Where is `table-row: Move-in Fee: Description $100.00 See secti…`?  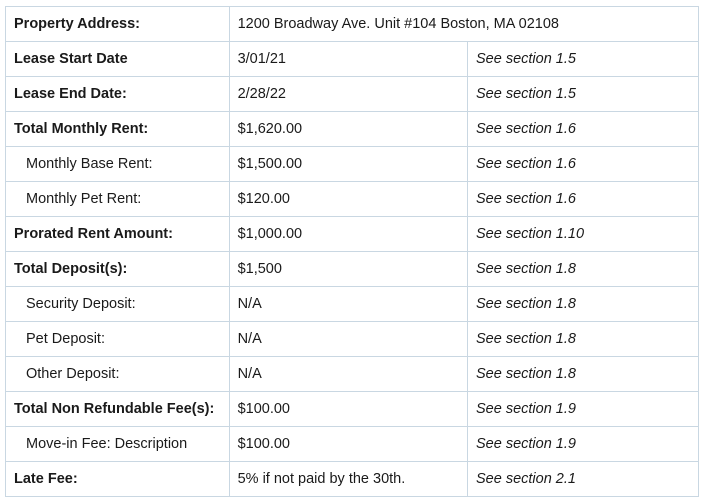
table-row: Move-in Fee: Description $100.00 See secti… is located at coordinates (352, 444).